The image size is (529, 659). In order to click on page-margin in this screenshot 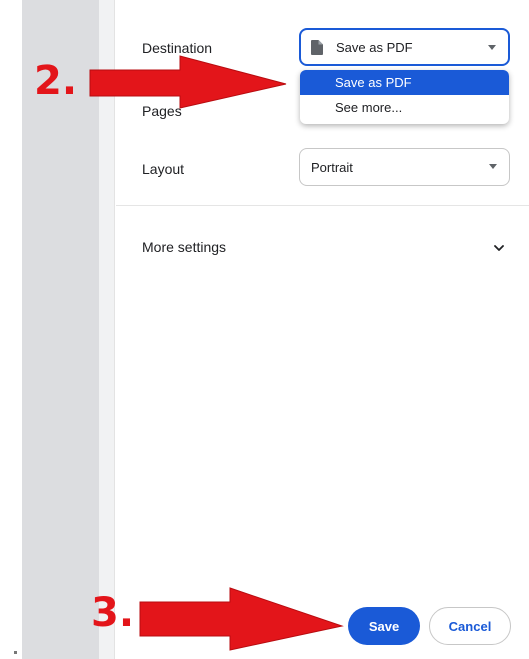, I will do `click(11, 329)`.